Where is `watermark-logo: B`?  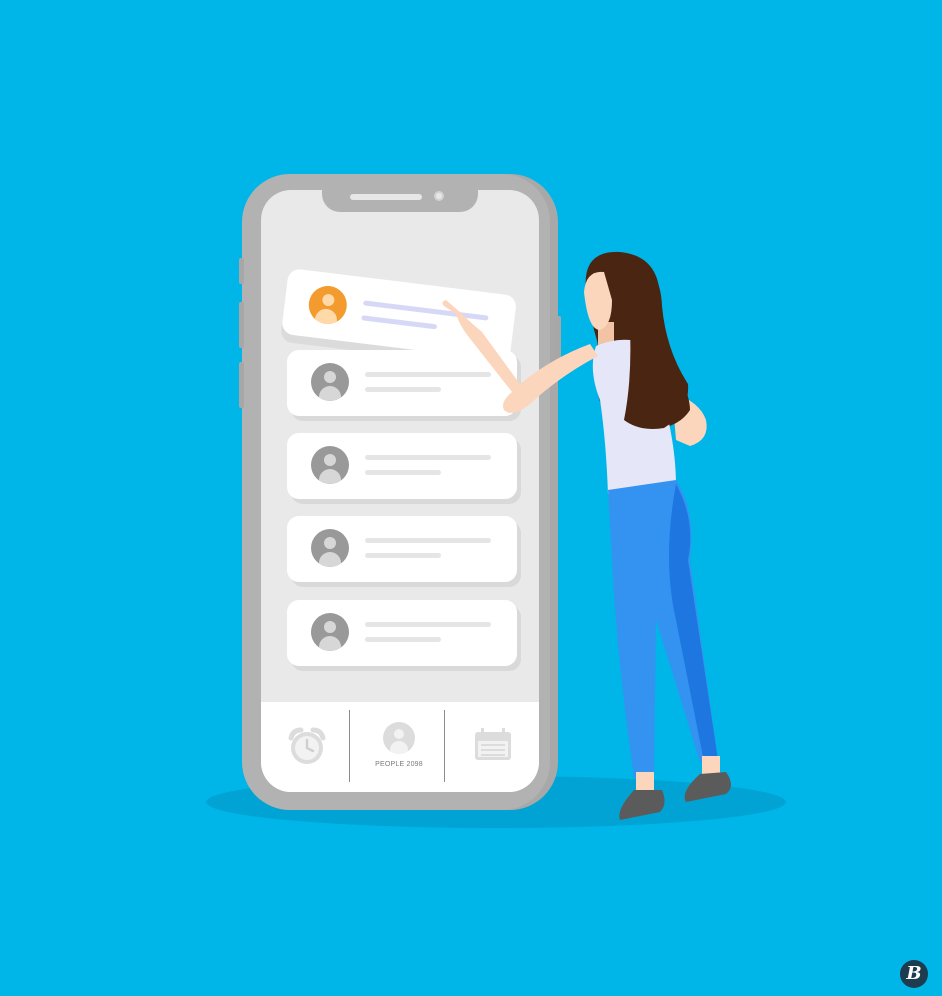
watermark-logo: B is located at coordinates (914, 974).